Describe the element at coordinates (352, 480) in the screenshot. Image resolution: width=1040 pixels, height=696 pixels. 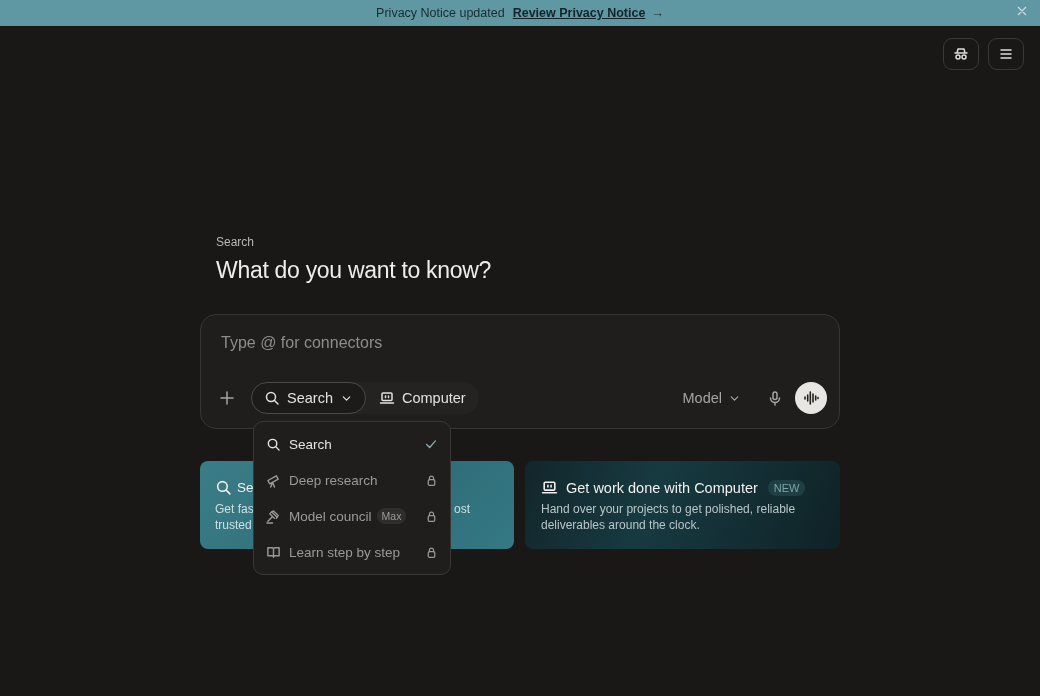
I see `menu-item: Deep research` at that location.